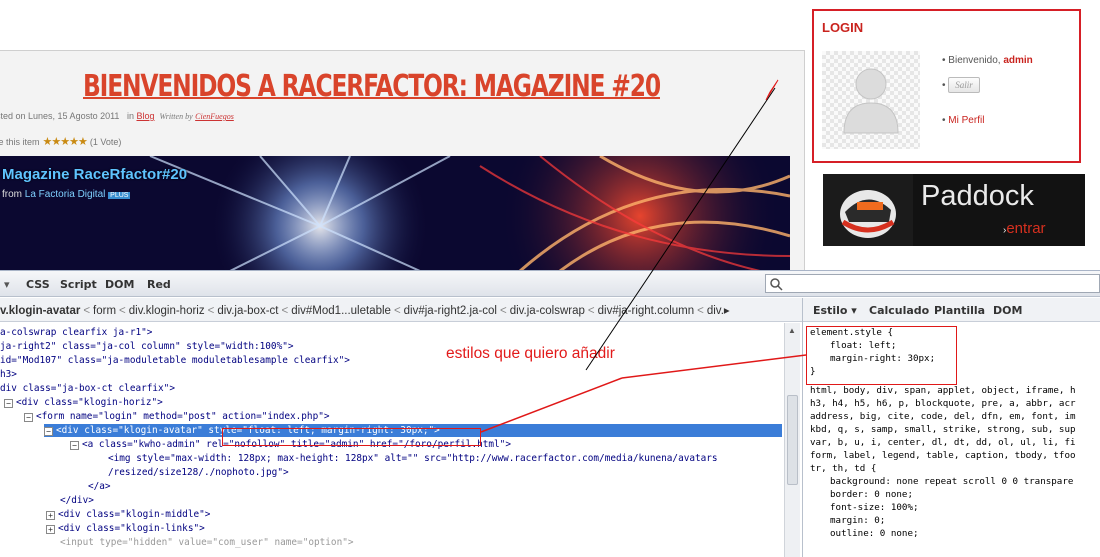 This screenshot has width=1100, height=557. I want to click on enter-label: entrar, so click(1026, 228).